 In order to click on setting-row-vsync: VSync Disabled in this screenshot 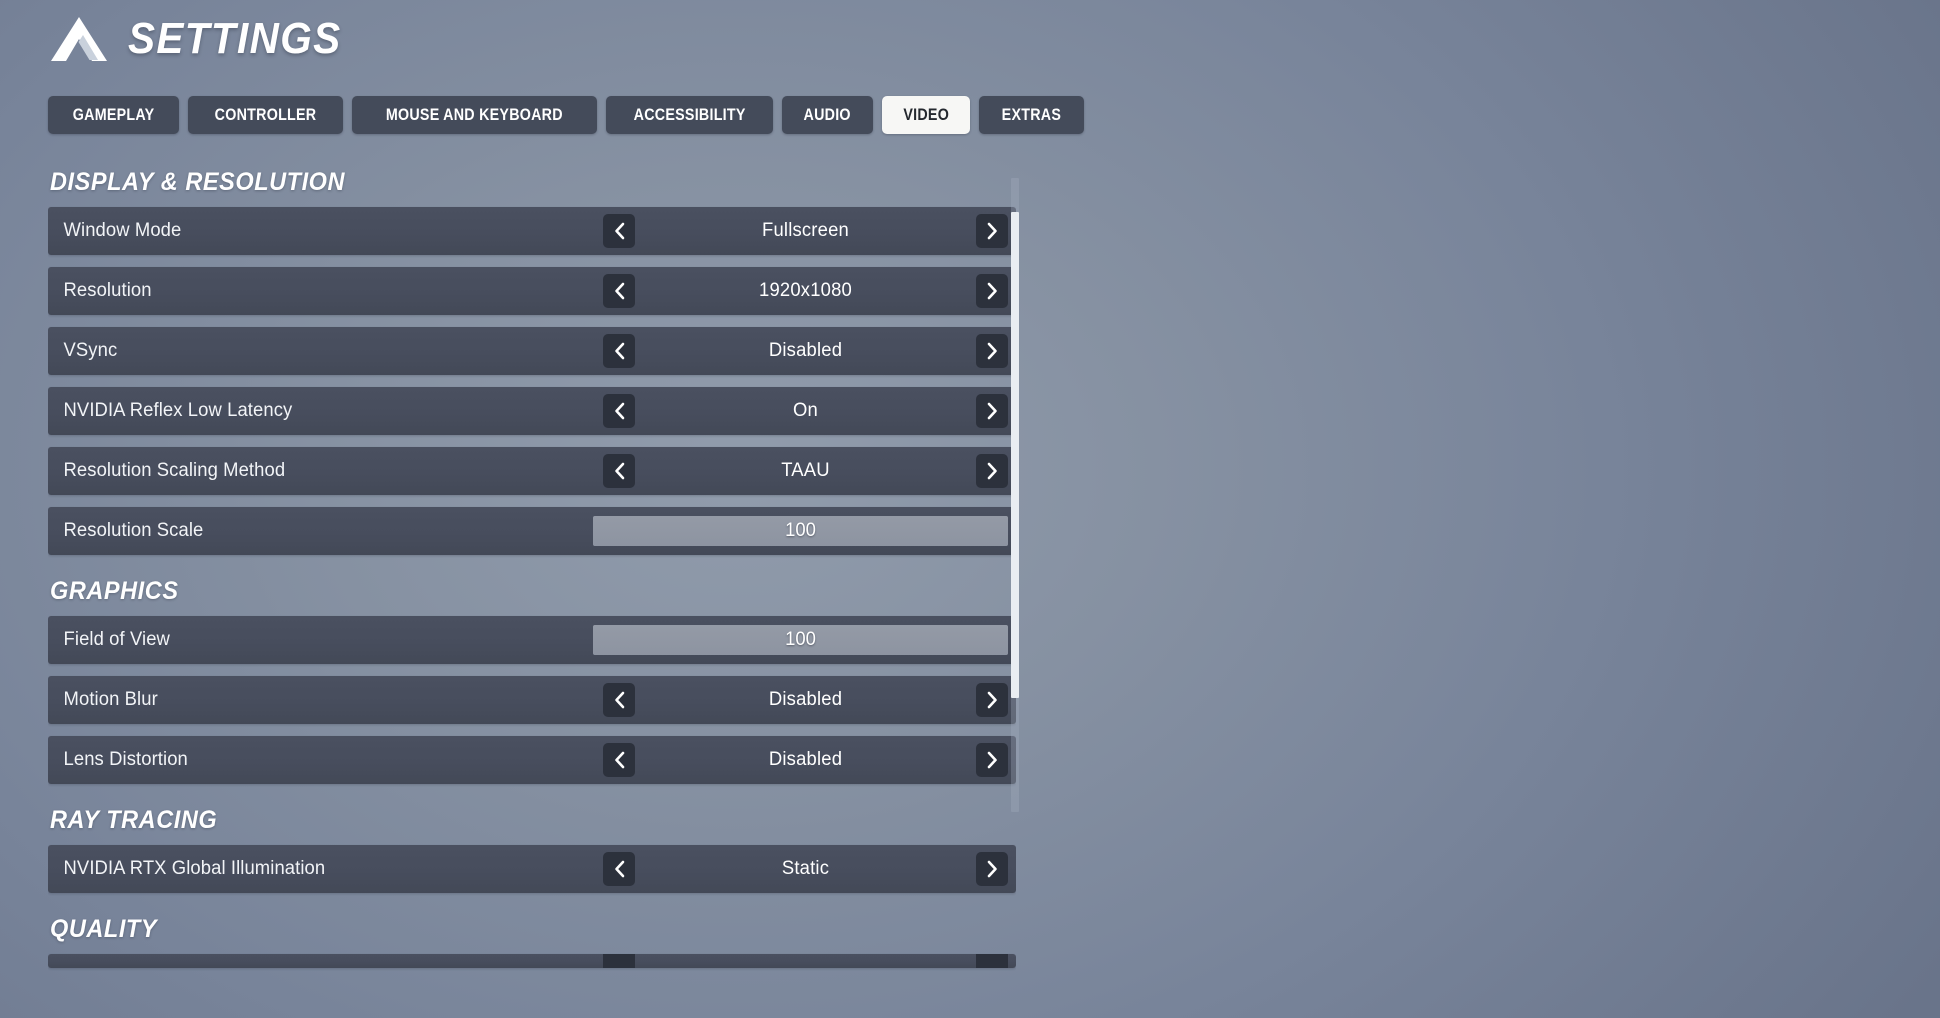, I will do `click(532, 351)`.